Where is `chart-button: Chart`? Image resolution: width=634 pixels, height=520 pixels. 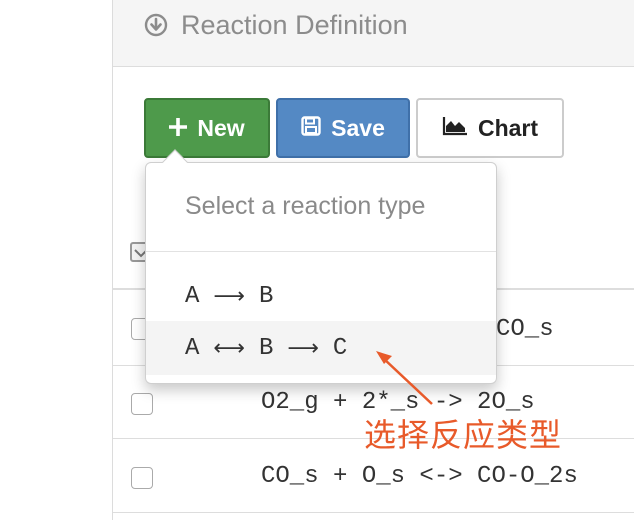
chart-button: Chart is located at coordinates (490, 128).